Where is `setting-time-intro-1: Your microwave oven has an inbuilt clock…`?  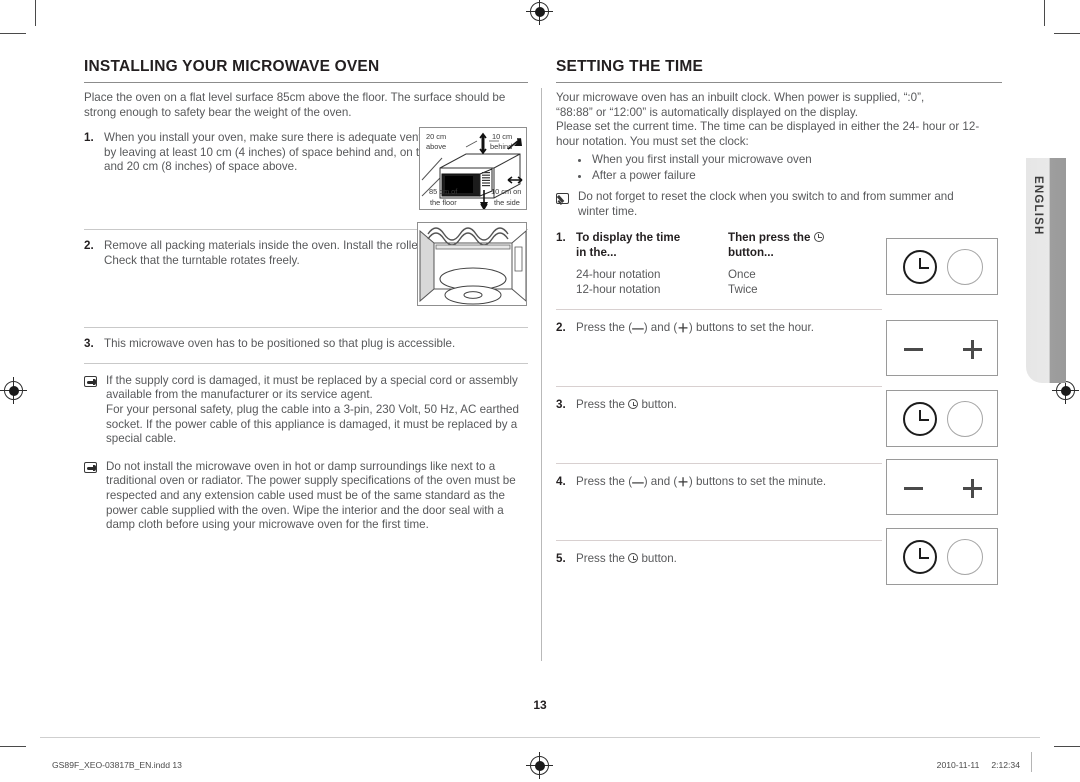
setting-time-intro-1: Your microwave oven has an inbuilt clock… is located at coordinates (740, 97).